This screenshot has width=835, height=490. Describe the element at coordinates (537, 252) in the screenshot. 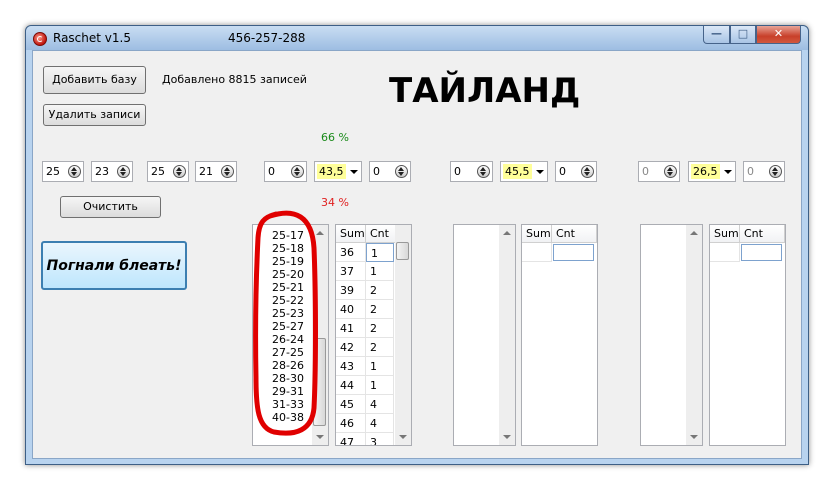

I see `grid2-empty-cell` at that location.